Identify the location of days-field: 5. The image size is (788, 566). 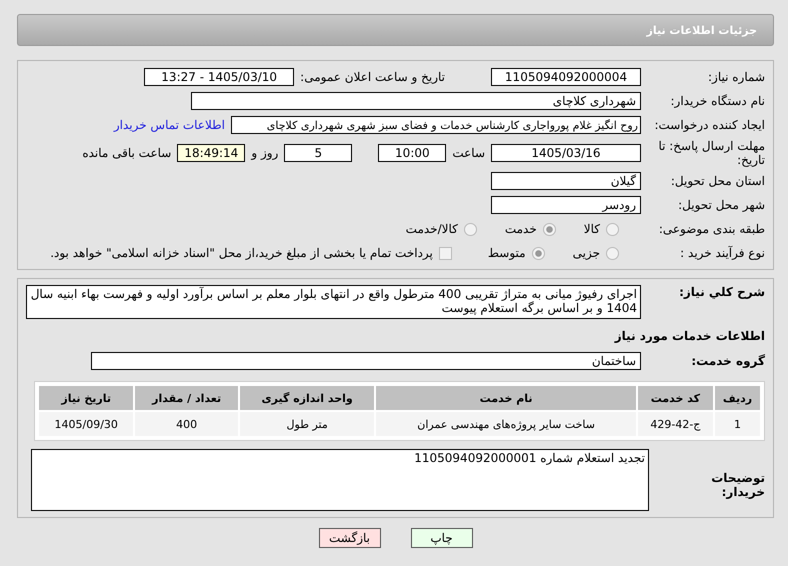
(318, 153).